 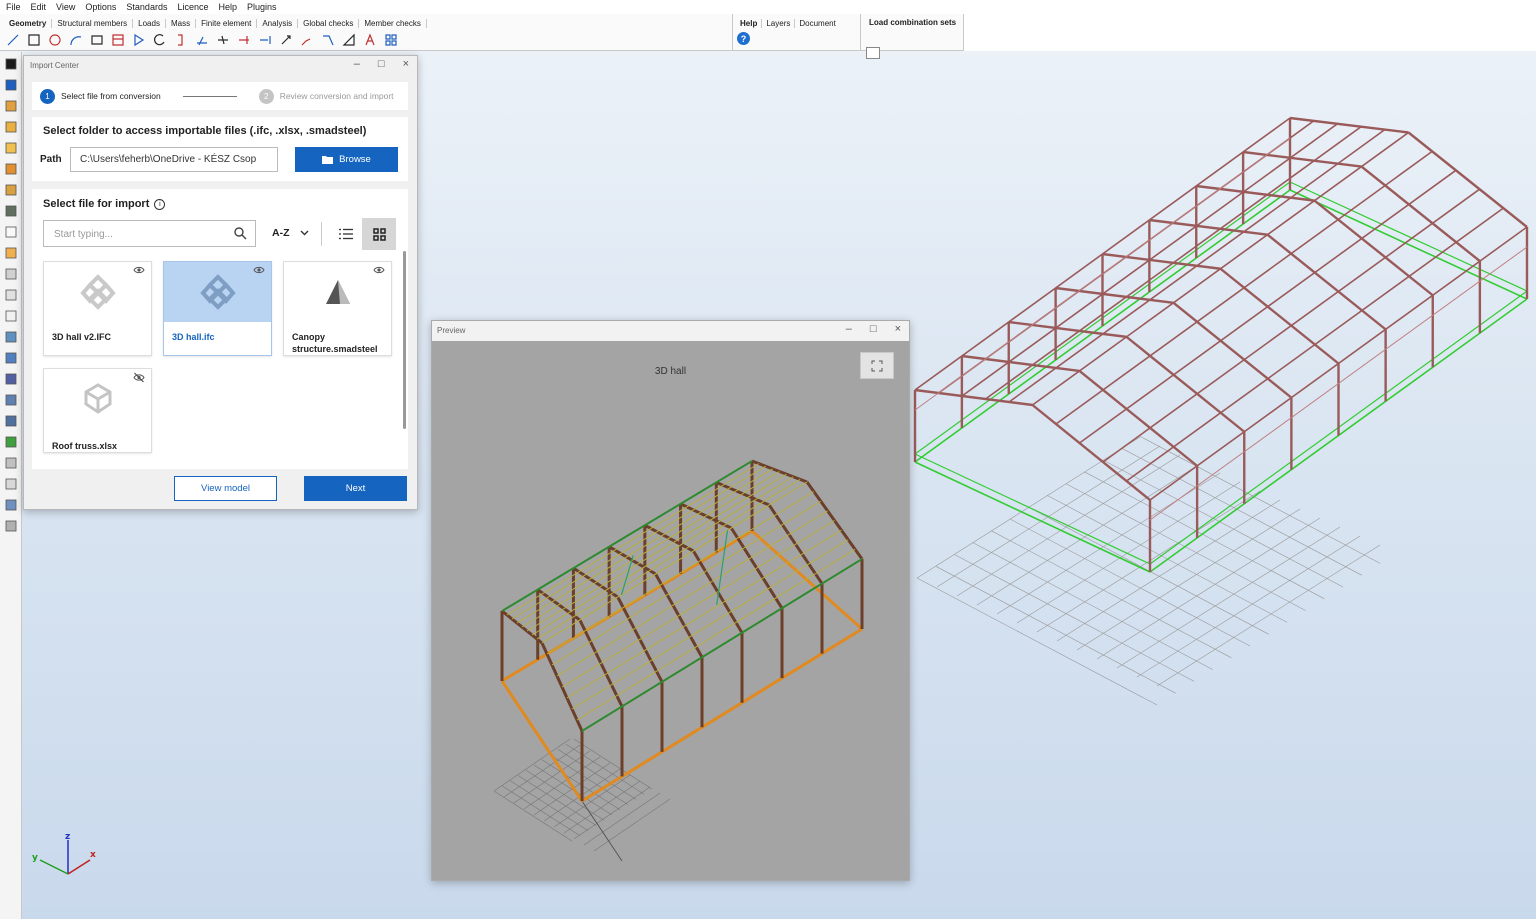 I want to click on image-tool-icon, so click(x=97, y=40).